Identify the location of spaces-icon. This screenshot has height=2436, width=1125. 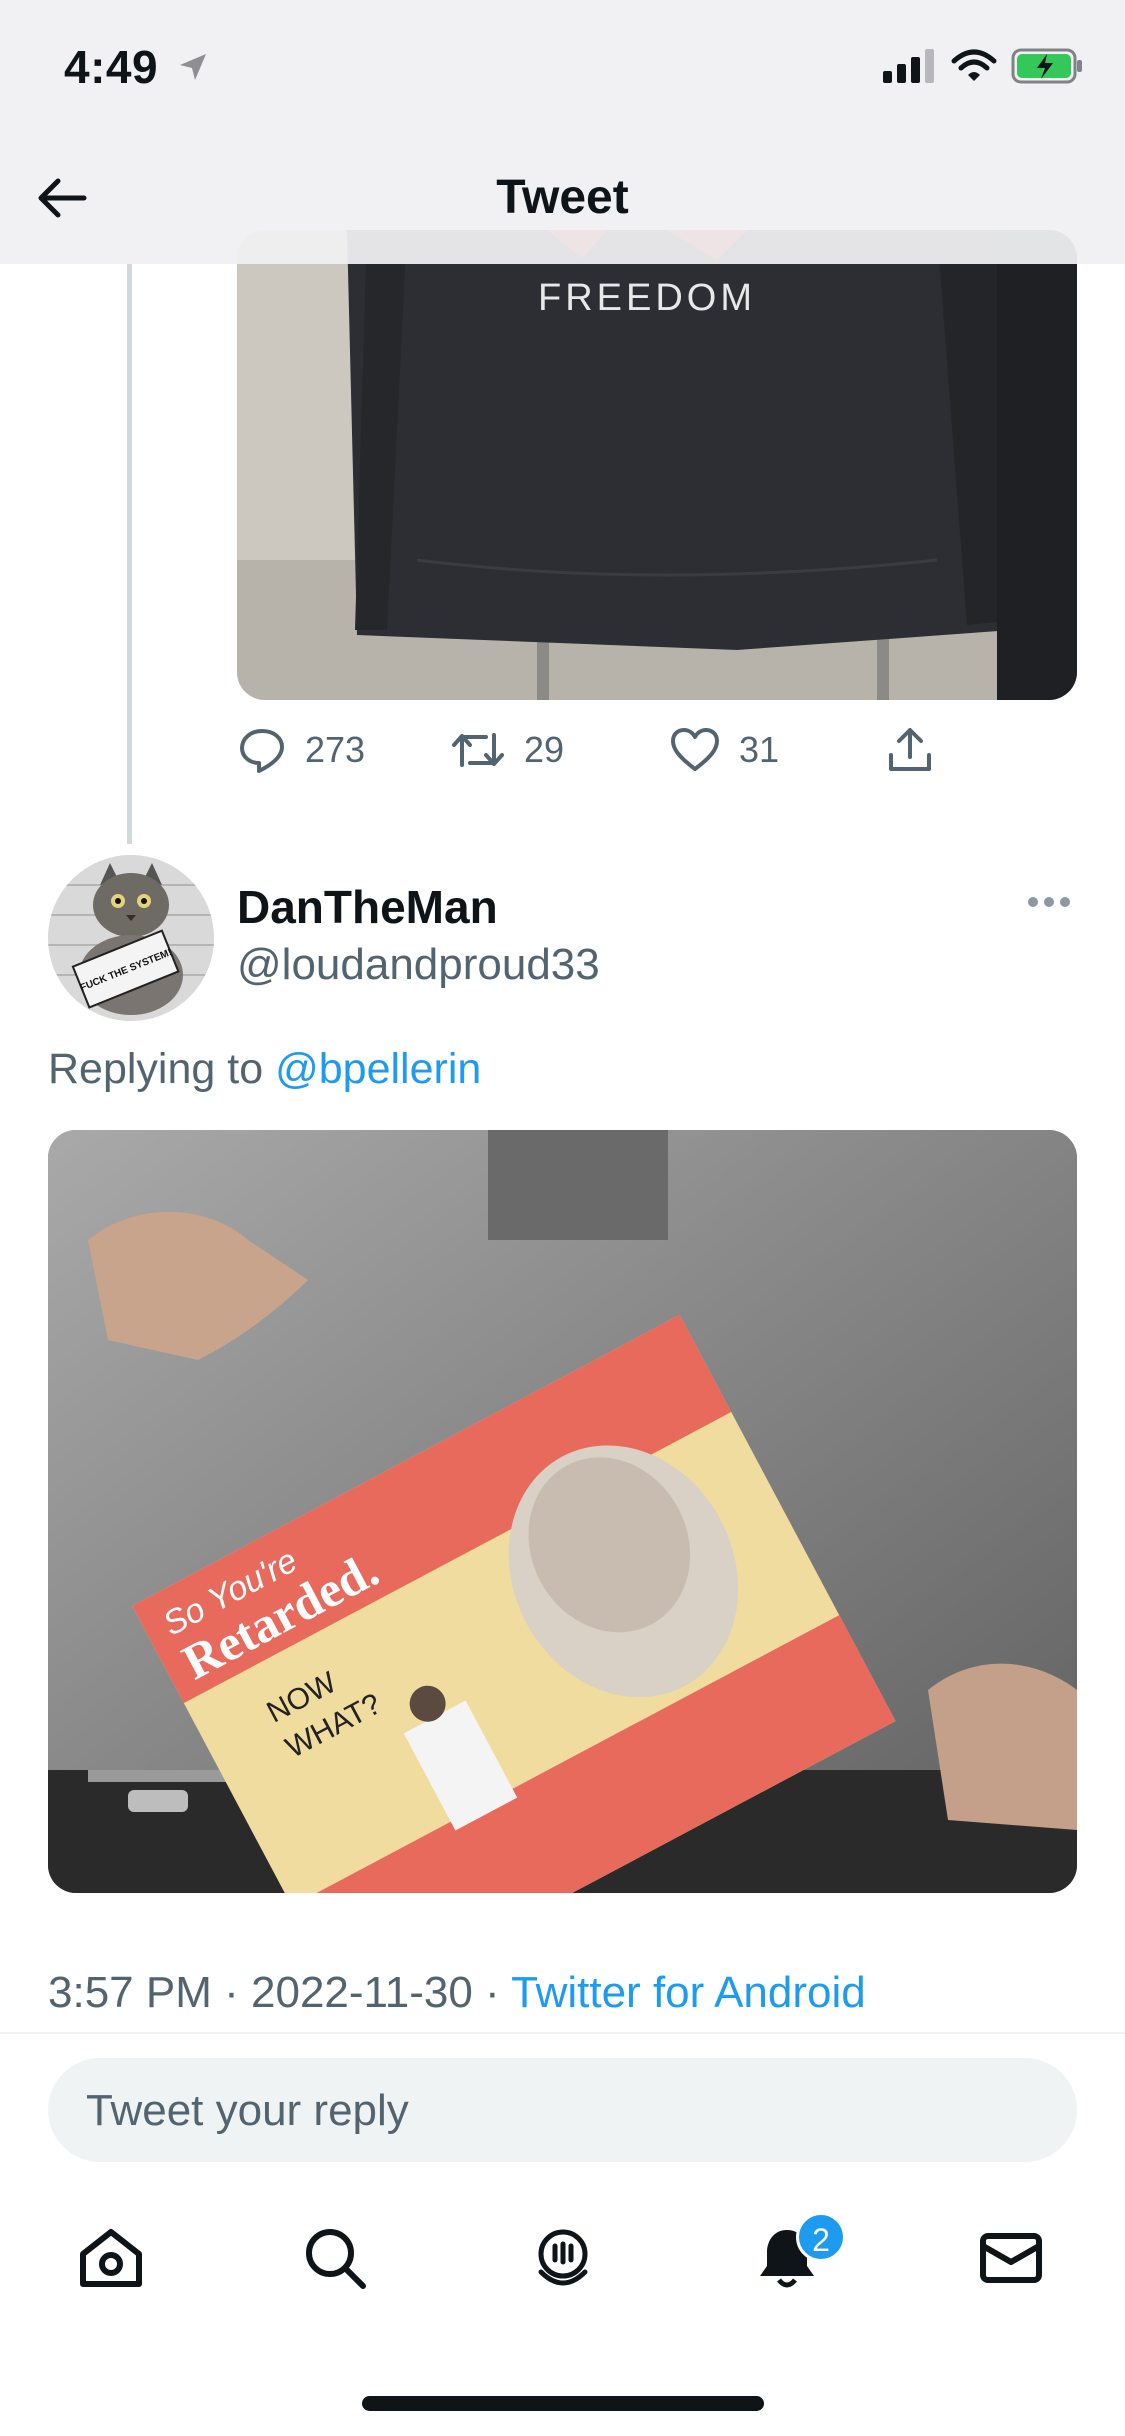
(563, 2258).